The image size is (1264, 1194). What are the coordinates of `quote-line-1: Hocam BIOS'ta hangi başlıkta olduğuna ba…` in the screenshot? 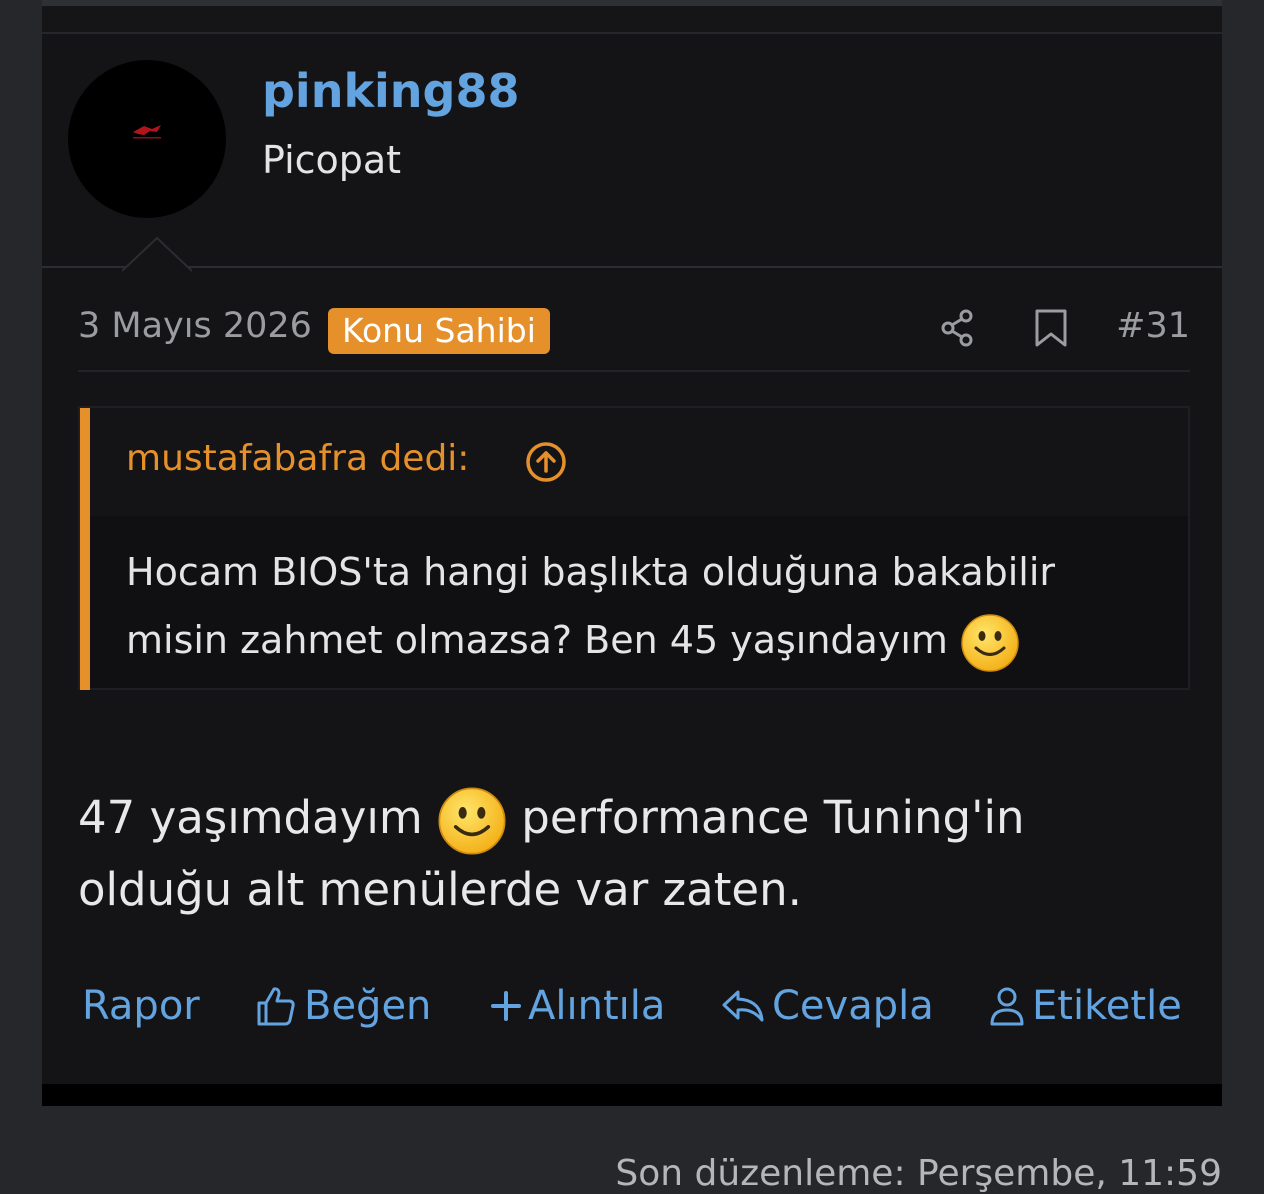 It's located at (591, 572).